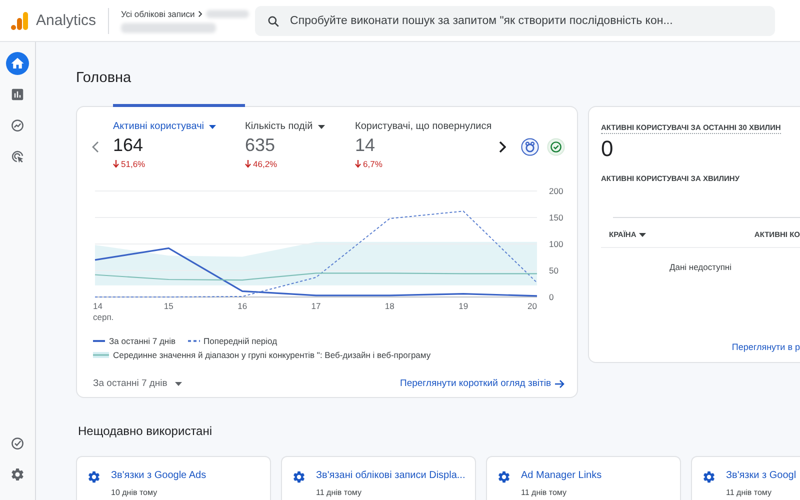 This screenshot has height=500, width=800. What do you see at coordinates (556, 191) in the screenshot?
I see `y-tick-label: 200` at bounding box center [556, 191].